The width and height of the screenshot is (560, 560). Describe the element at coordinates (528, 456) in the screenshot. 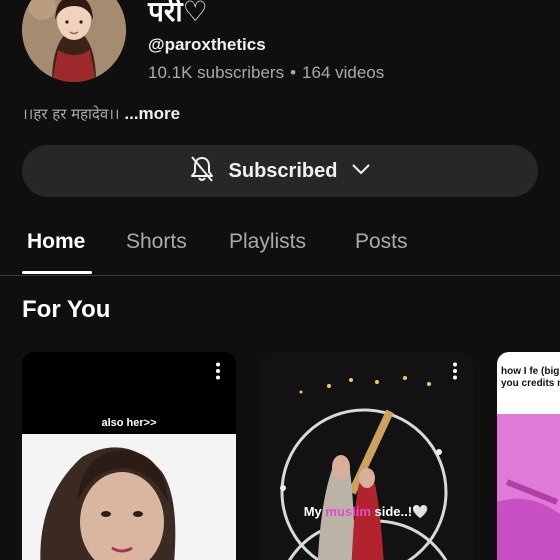

I see `short-card: how I fe (big you credits n` at that location.